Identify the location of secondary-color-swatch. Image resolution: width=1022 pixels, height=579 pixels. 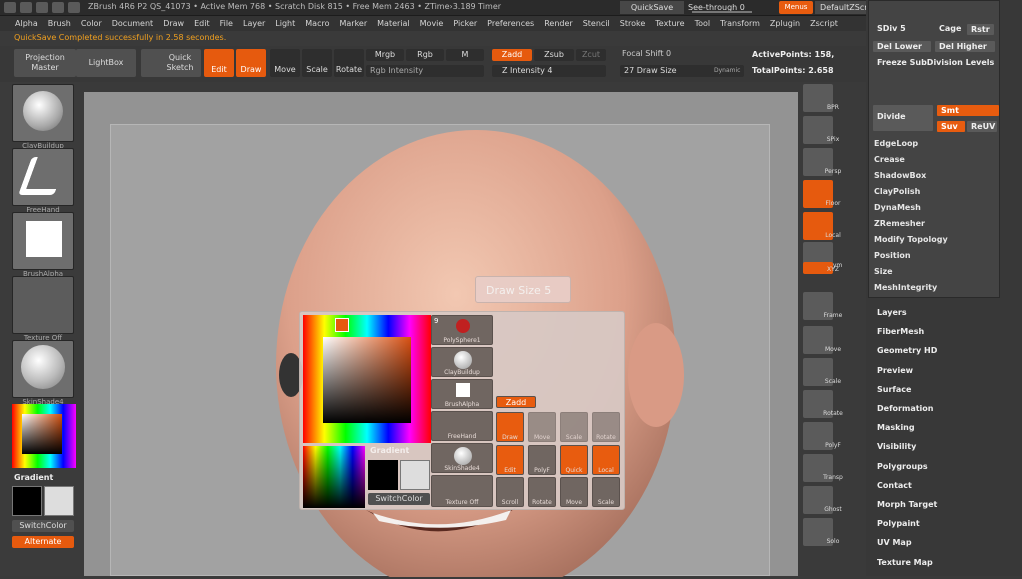
(59, 501).